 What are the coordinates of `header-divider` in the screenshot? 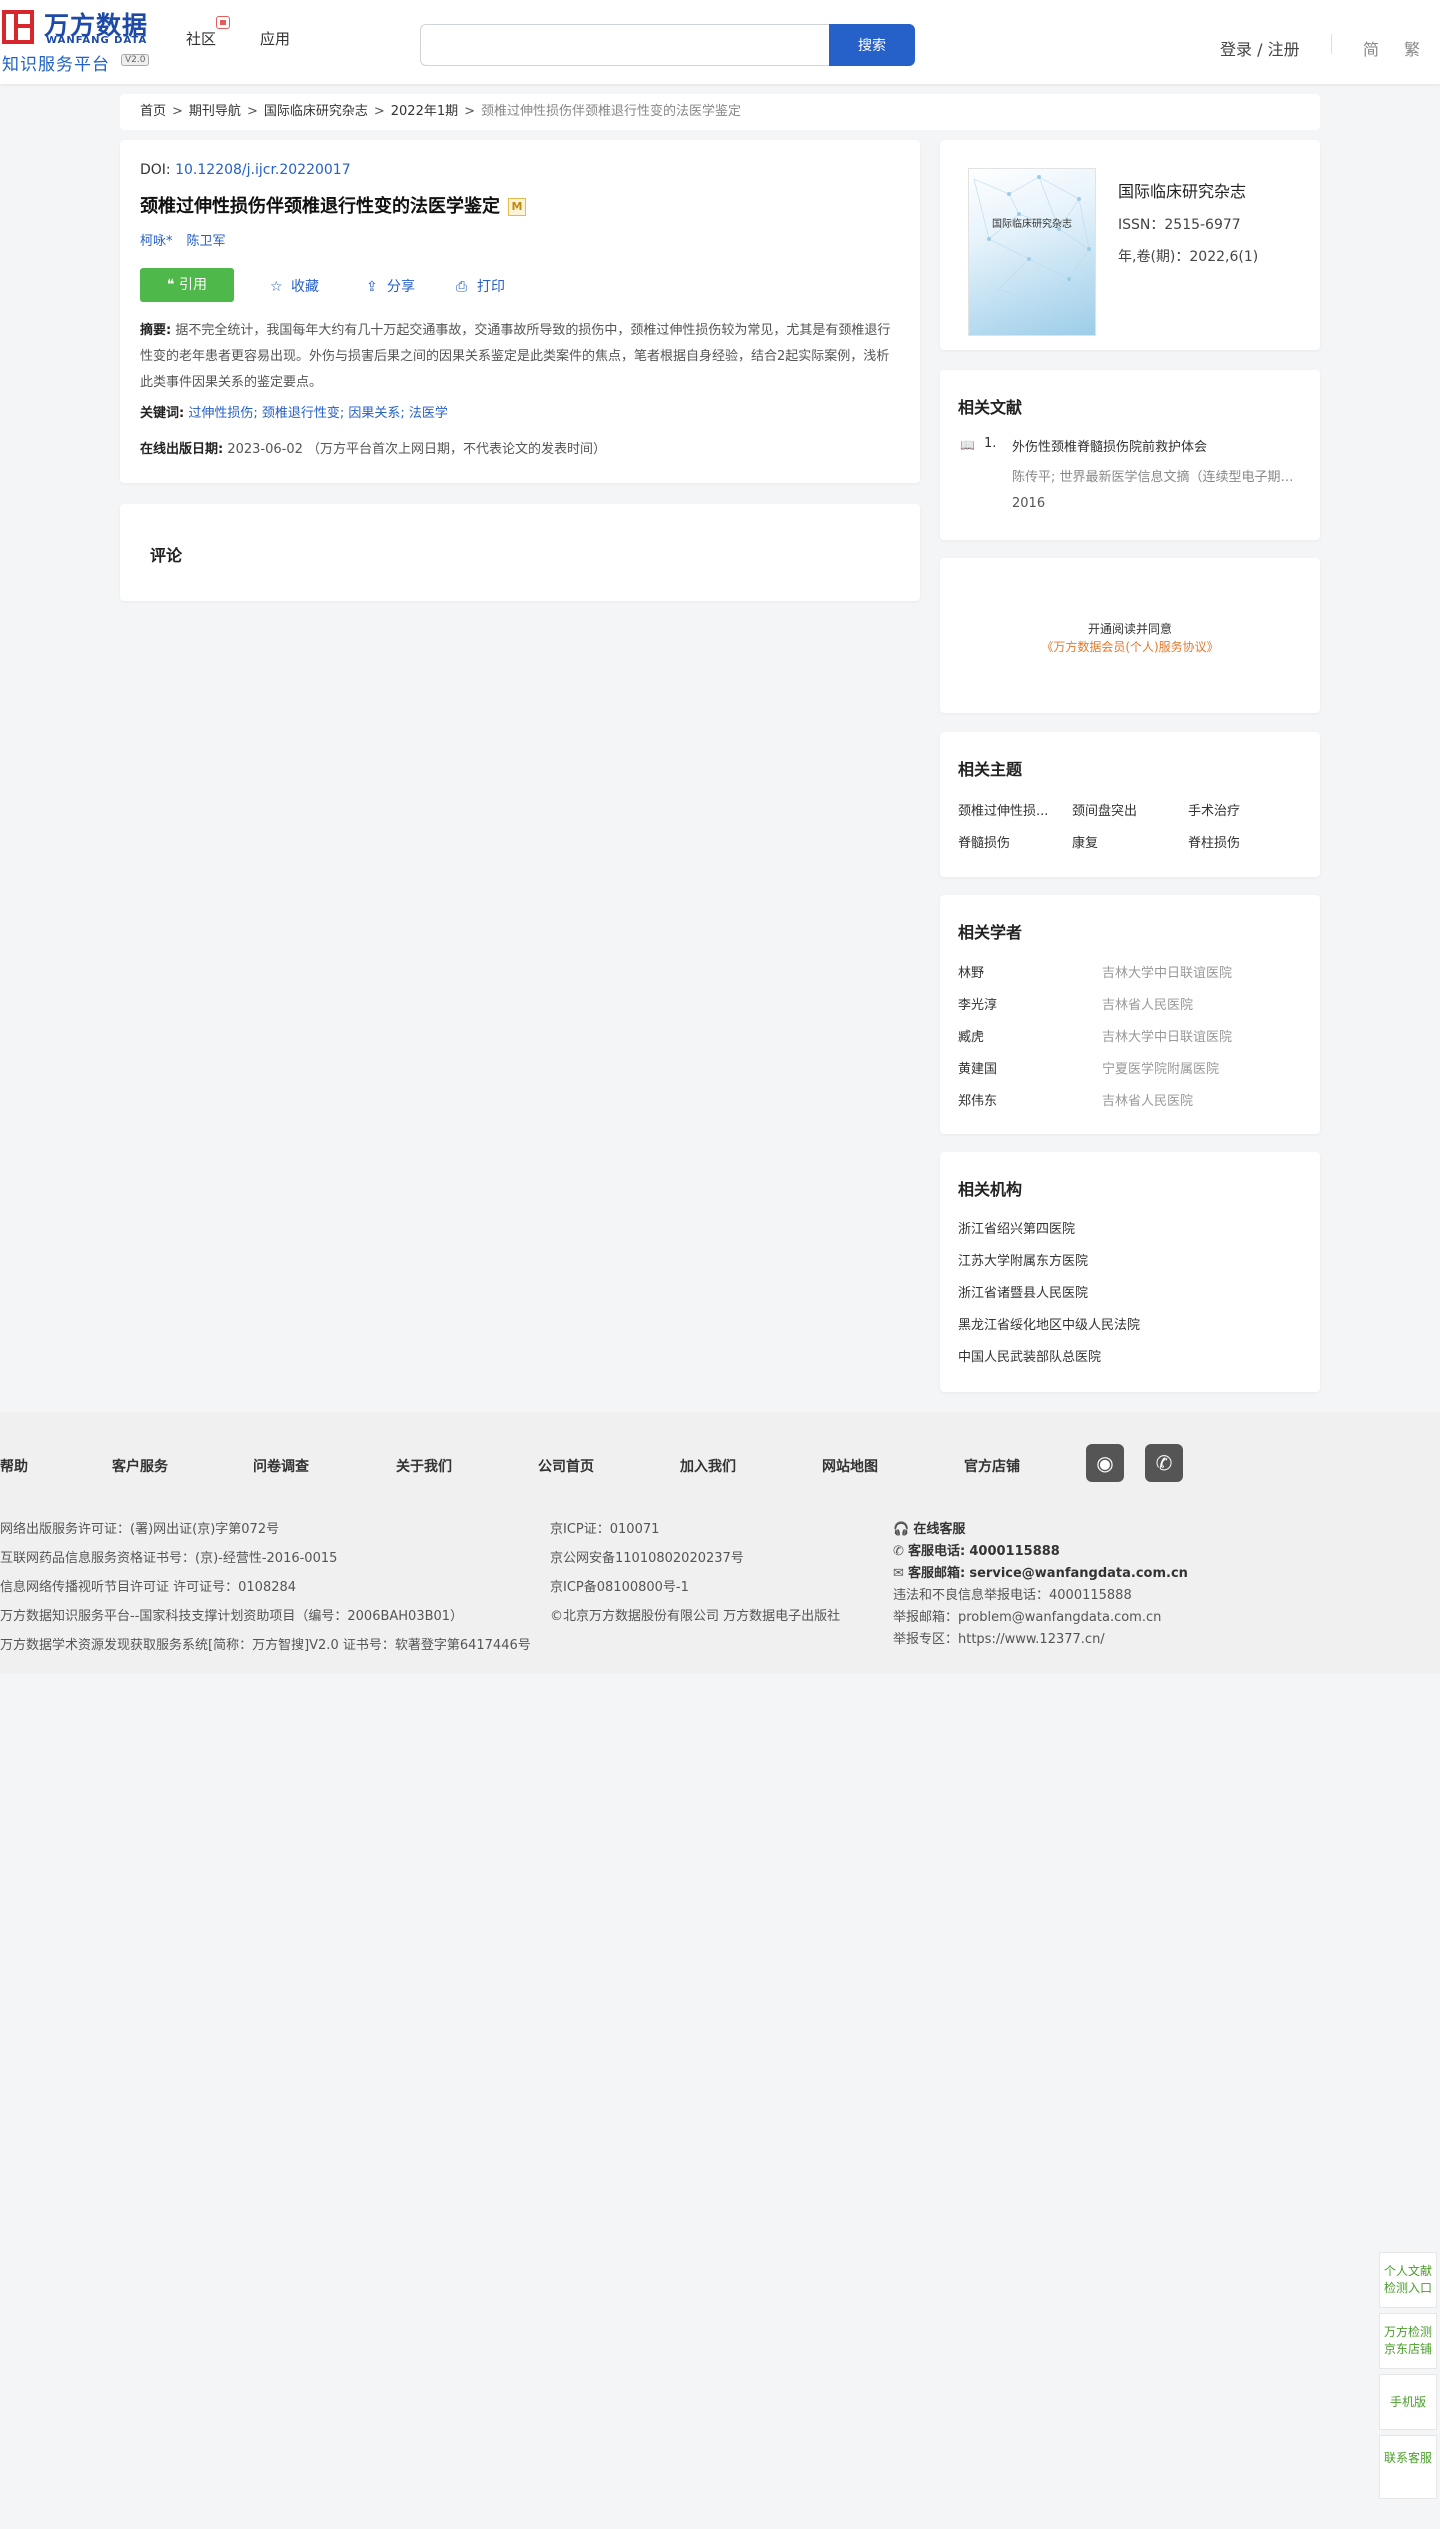 It's located at (1331, 44).